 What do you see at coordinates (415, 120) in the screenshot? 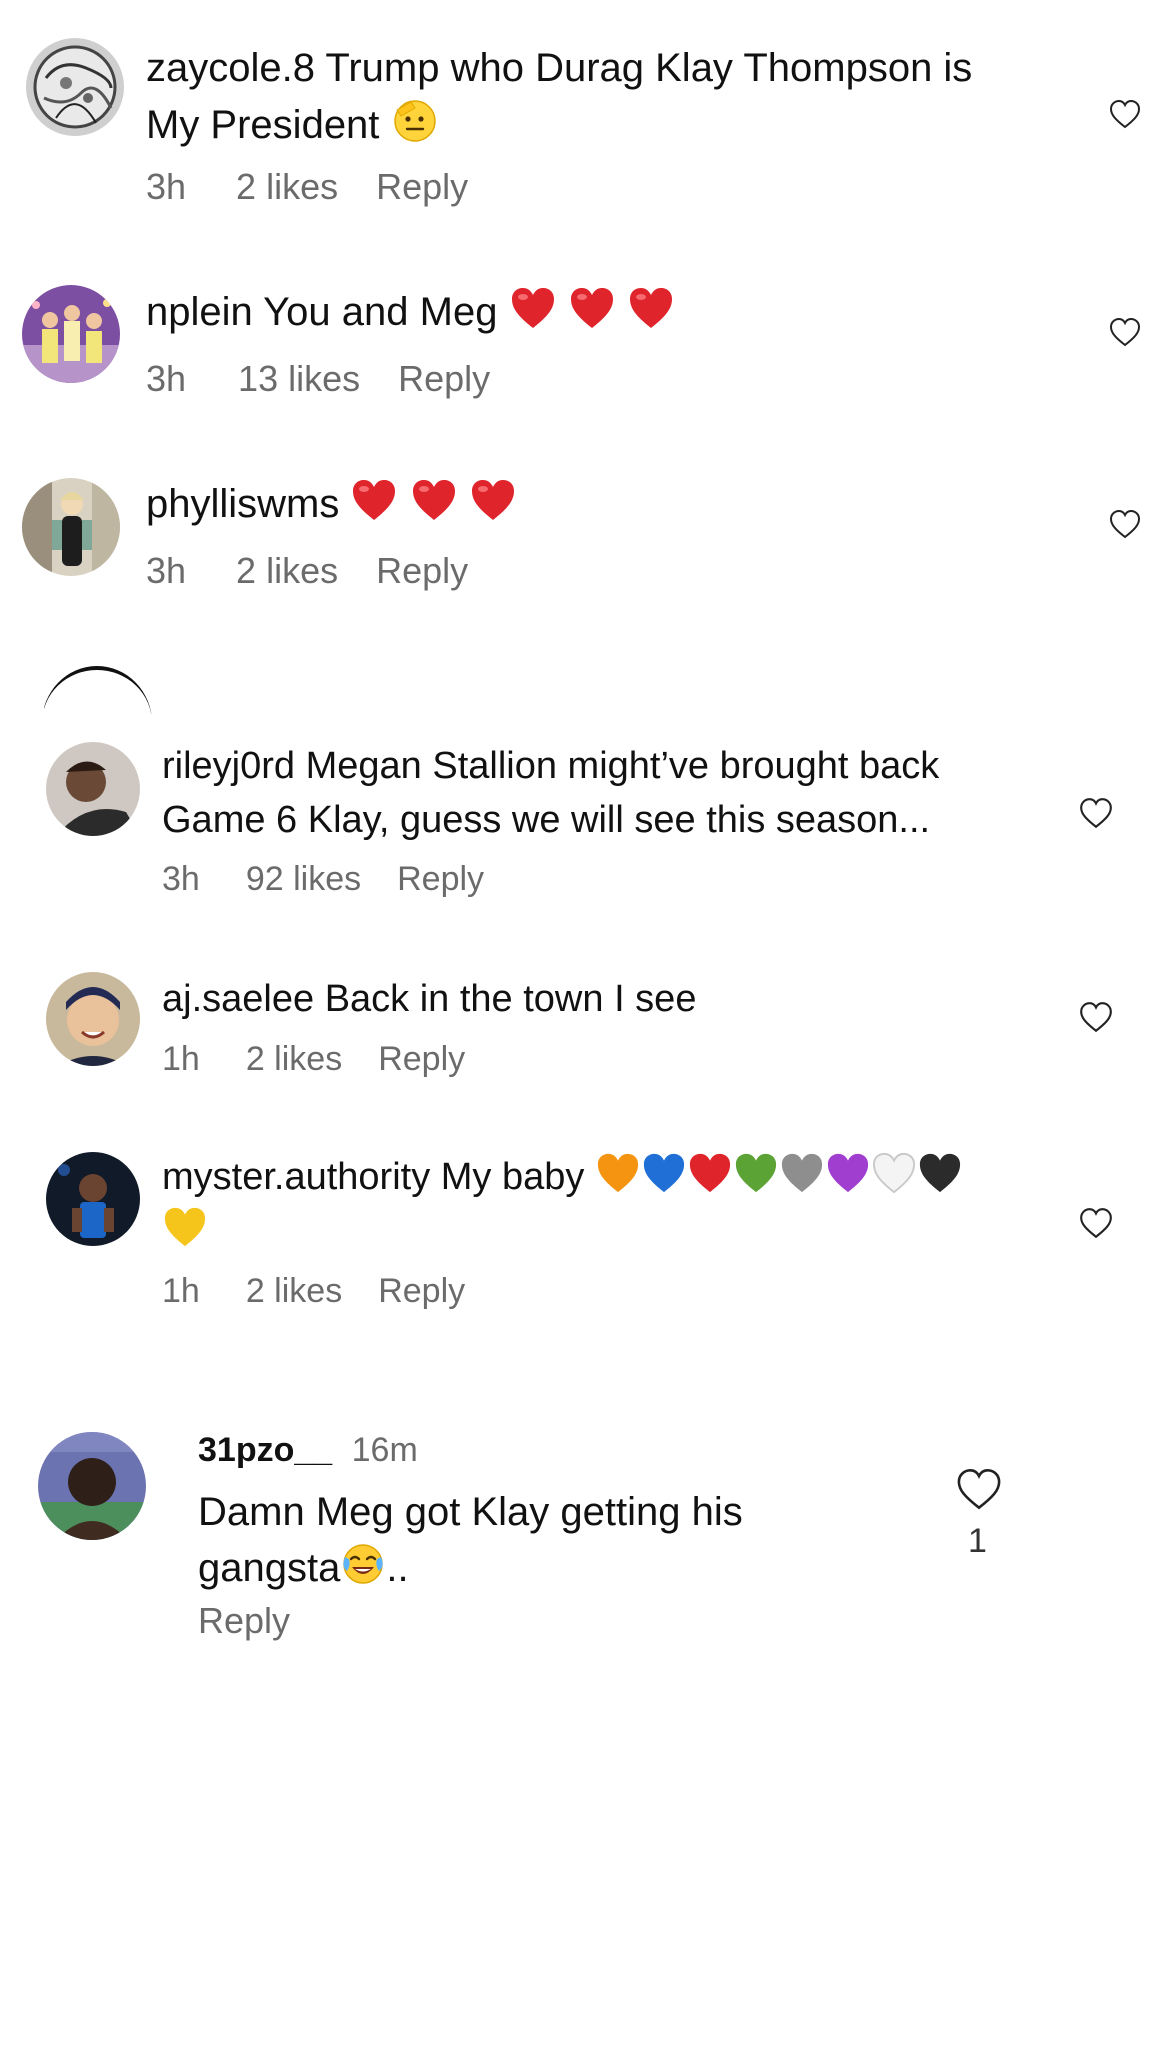
I see `saluting-face-emoji` at bounding box center [415, 120].